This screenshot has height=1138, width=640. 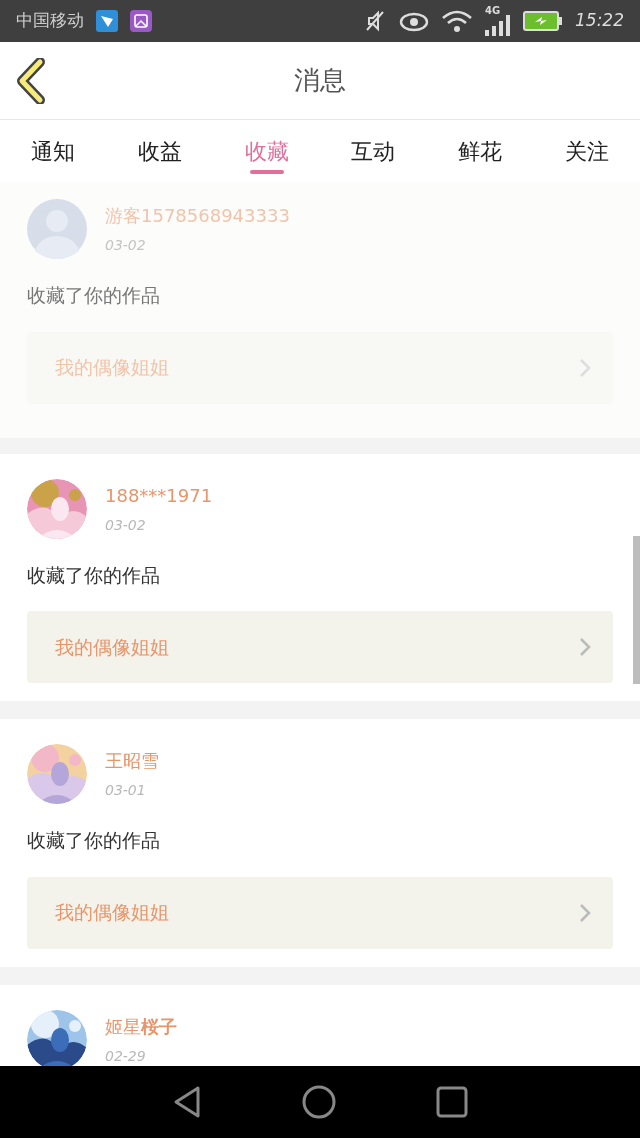 What do you see at coordinates (266, 172) in the screenshot?
I see `tab-indicator` at bounding box center [266, 172].